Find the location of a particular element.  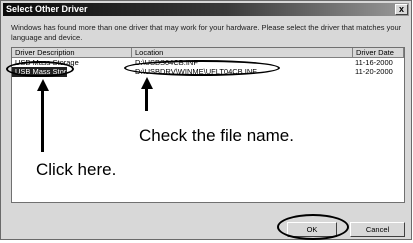

column-header-date: Driver Date is located at coordinates (378, 53).